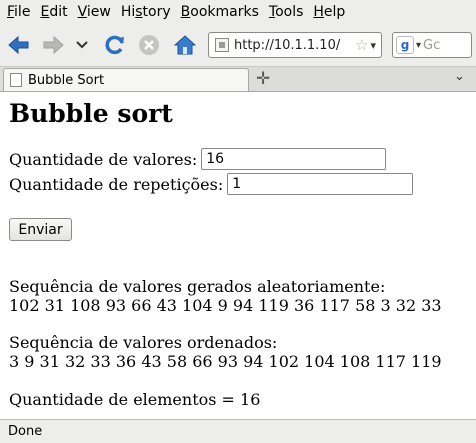 Image resolution: width=476 pixels, height=443 pixels. Describe the element at coordinates (263, 79) in the screenshot. I see `new-tab-icon: ✛` at that location.